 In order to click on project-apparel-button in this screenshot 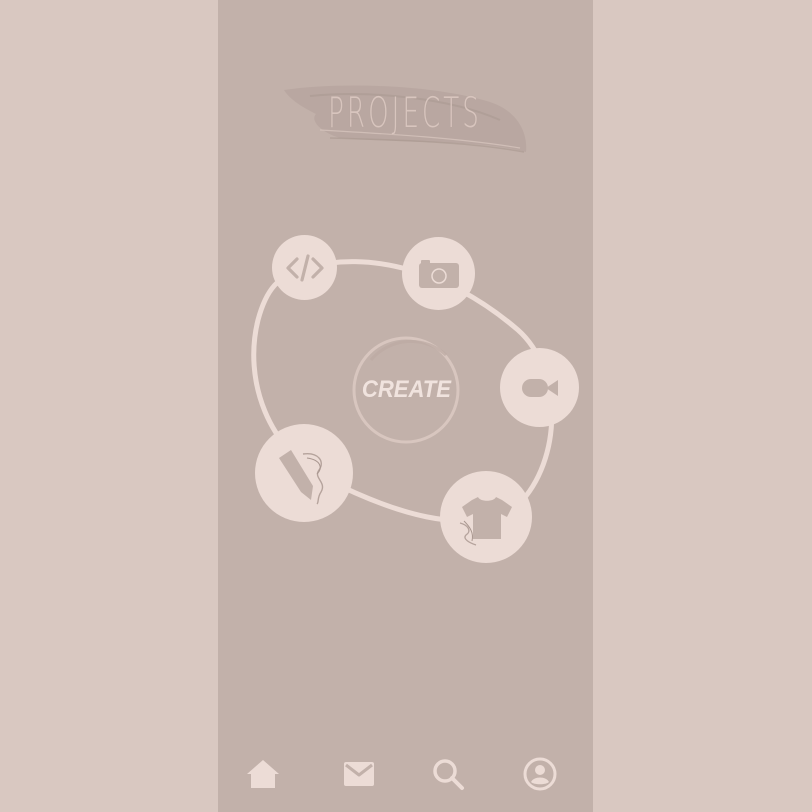, I will do `click(486, 517)`.